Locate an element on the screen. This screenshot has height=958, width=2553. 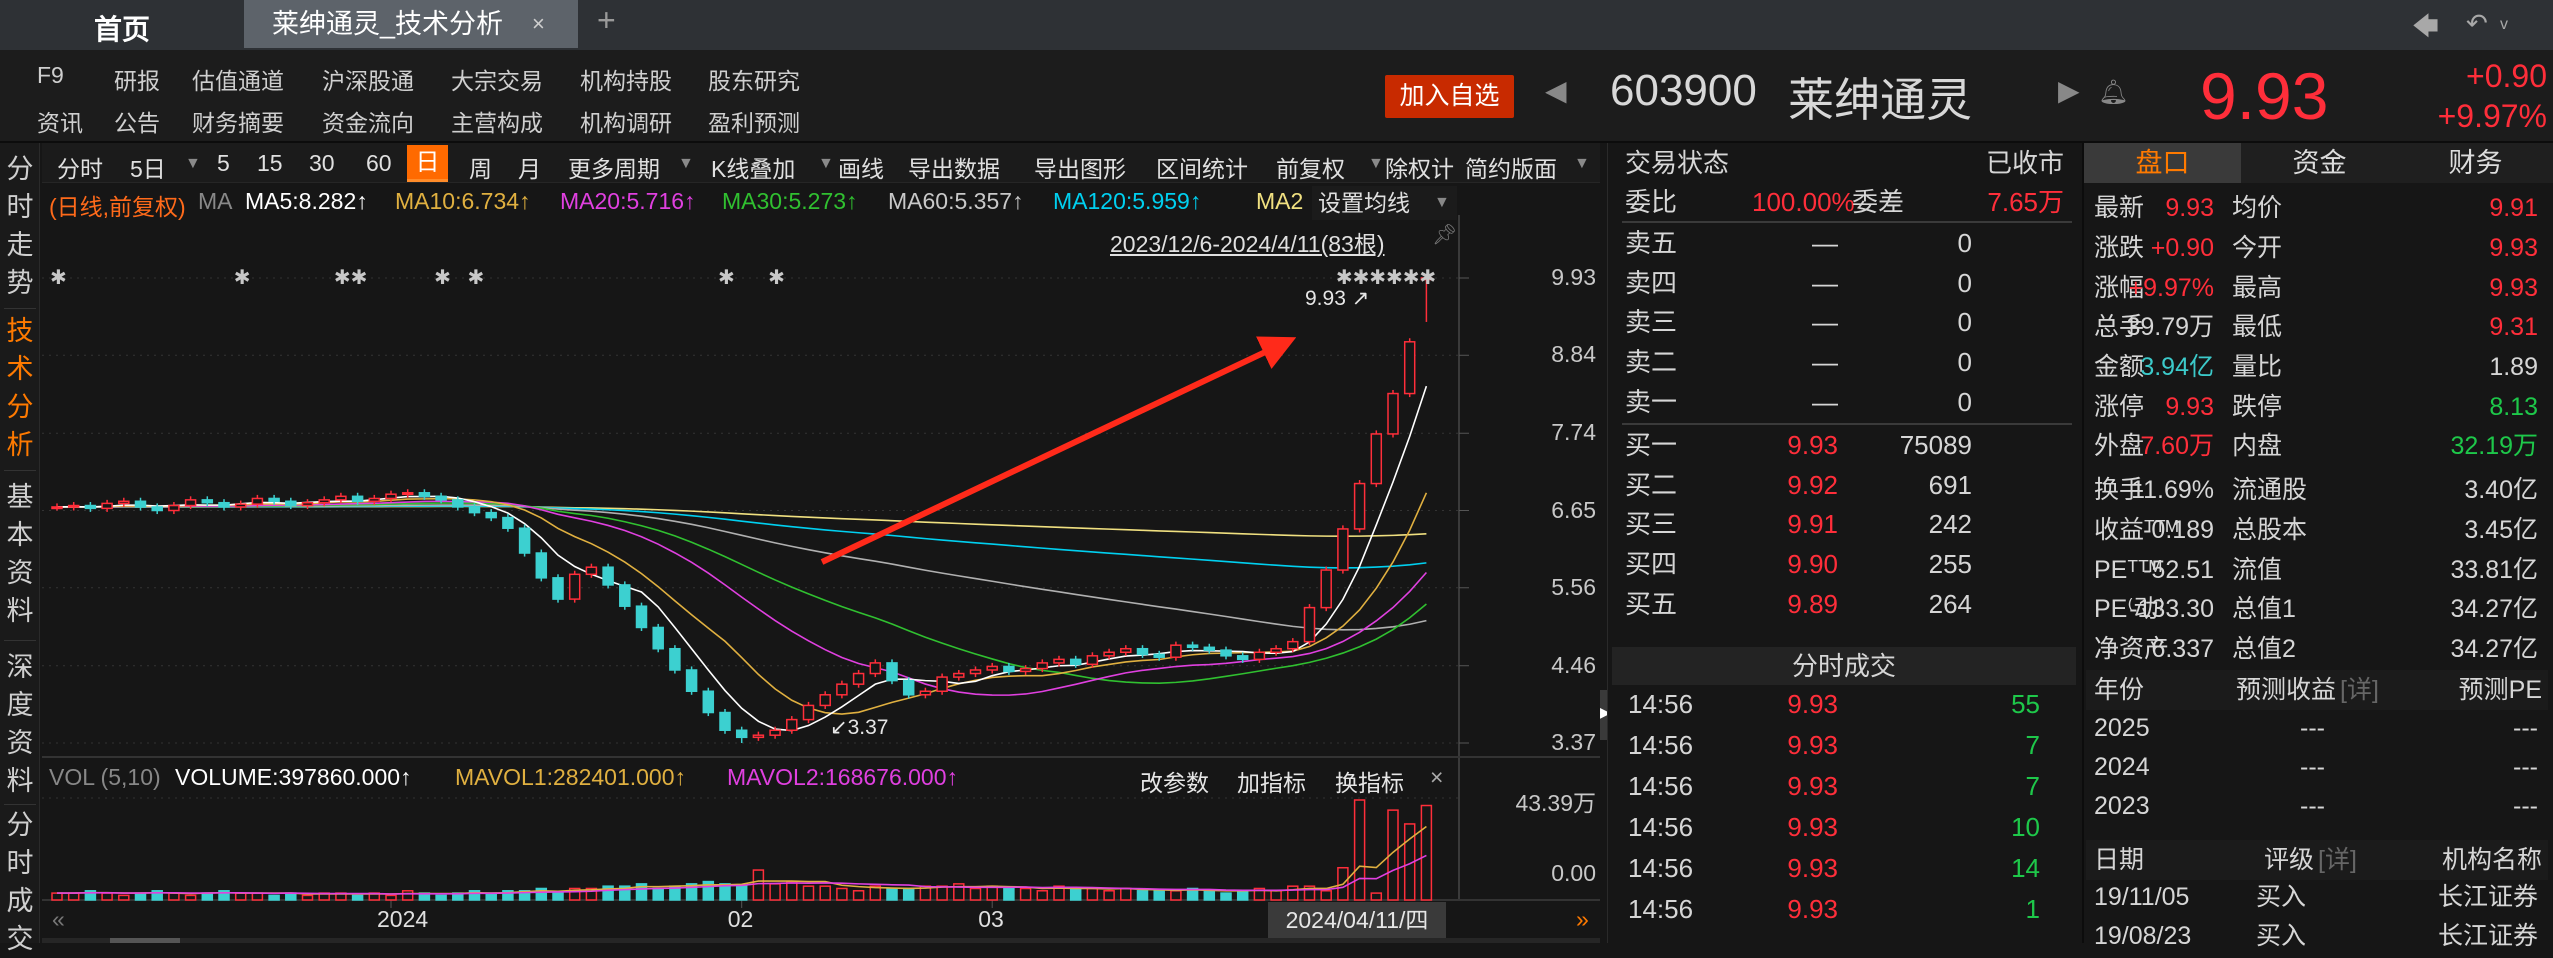
period-week: 周 is located at coordinates (480, 167).